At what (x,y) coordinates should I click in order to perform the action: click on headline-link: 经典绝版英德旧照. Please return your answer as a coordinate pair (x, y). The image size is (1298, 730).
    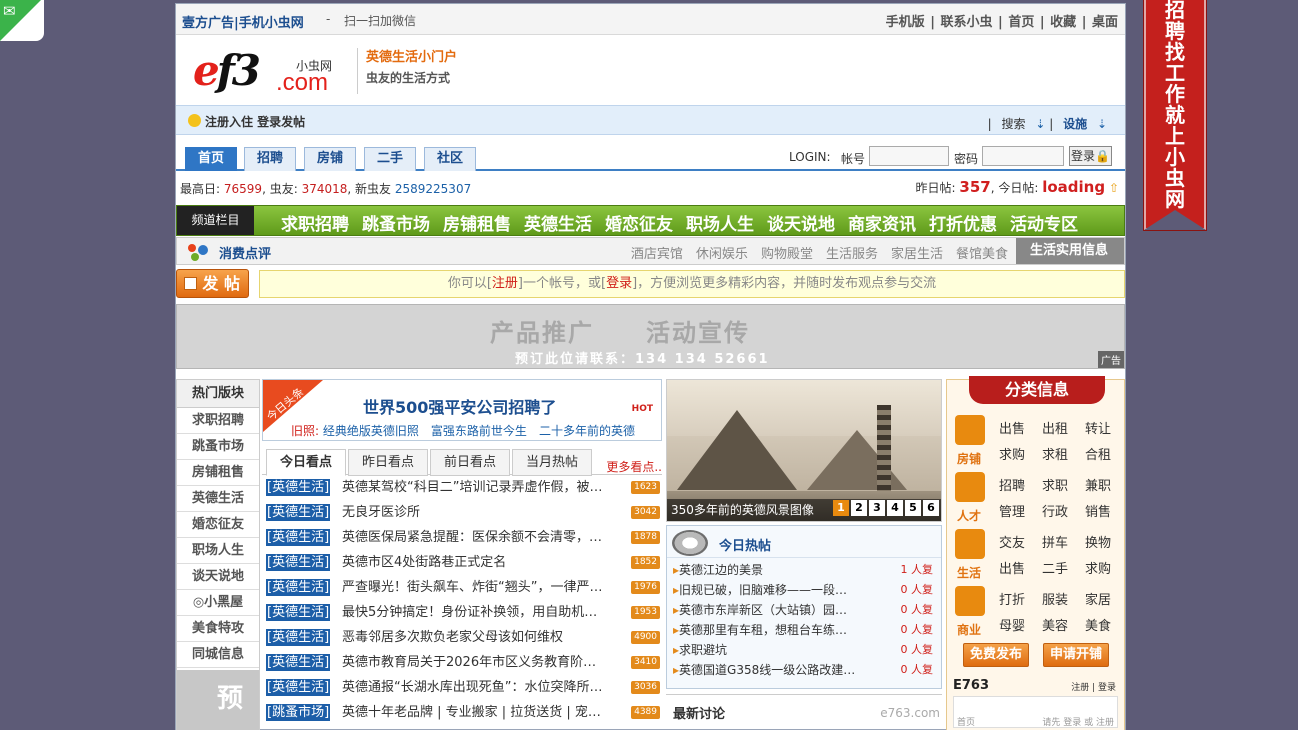
    Looking at the image, I should click on (371, 431).